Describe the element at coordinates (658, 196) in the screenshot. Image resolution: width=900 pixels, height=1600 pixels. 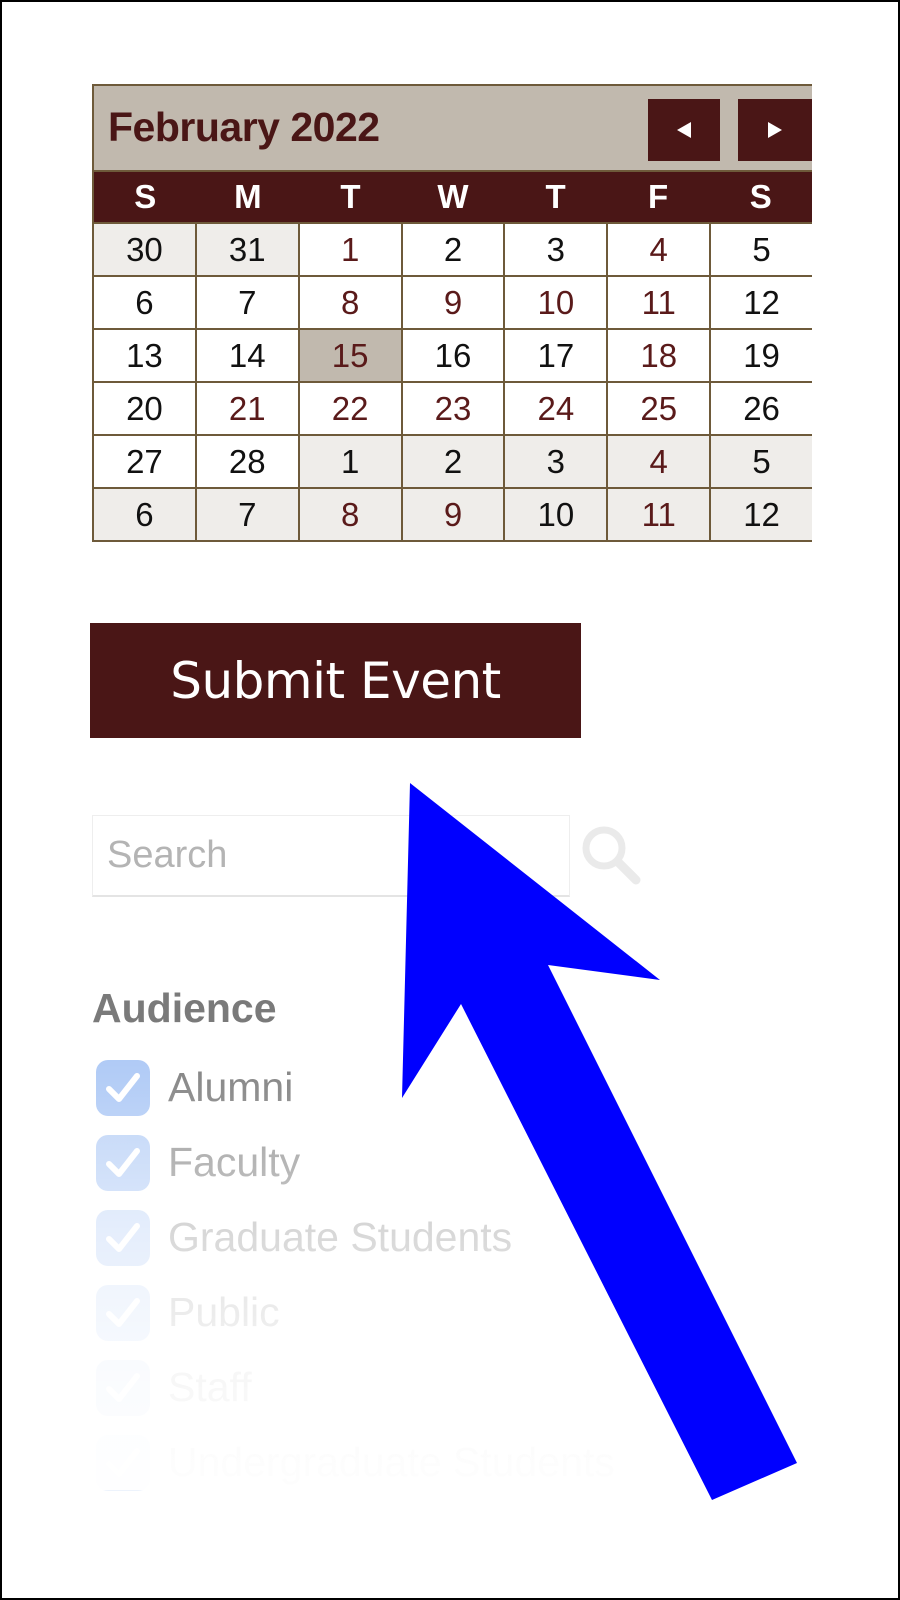
I see `weekday-label: F` at that location.